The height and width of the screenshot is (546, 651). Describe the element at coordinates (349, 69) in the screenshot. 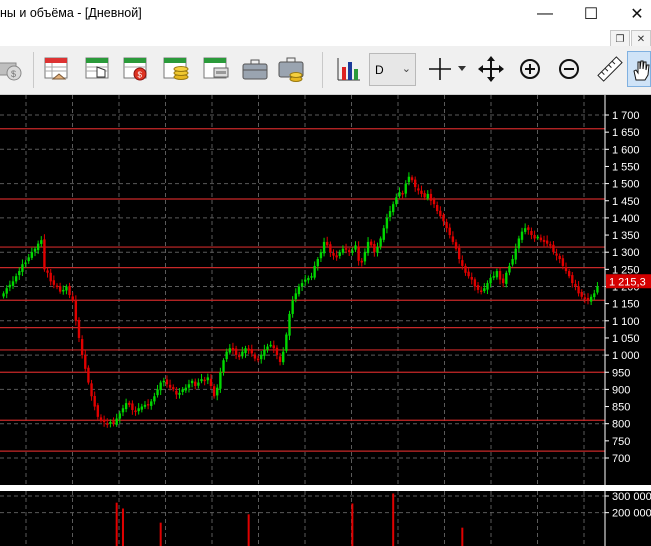

I see `chart-bars-icon` at that location.